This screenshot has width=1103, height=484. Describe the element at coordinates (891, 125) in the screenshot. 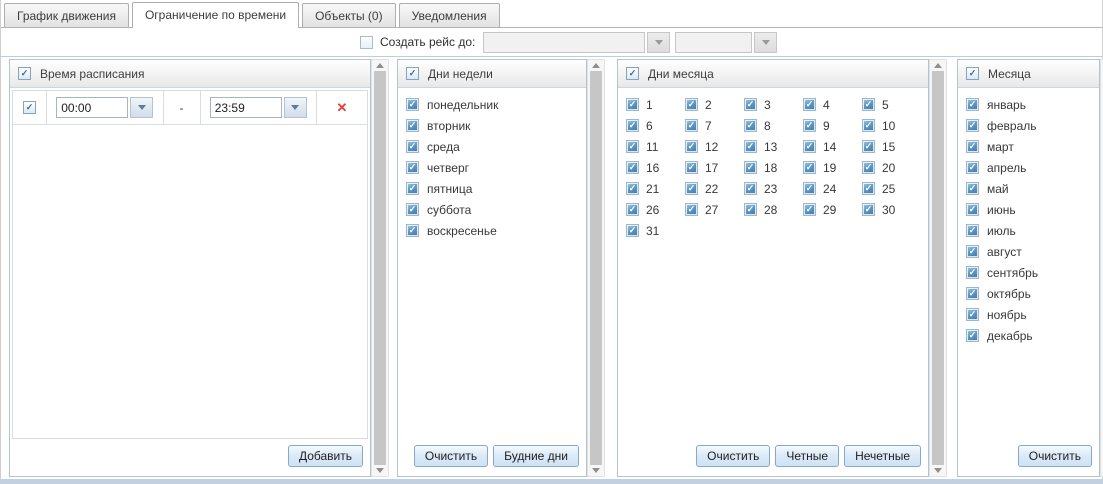

I see `list-item: ✓ 10` at that location.